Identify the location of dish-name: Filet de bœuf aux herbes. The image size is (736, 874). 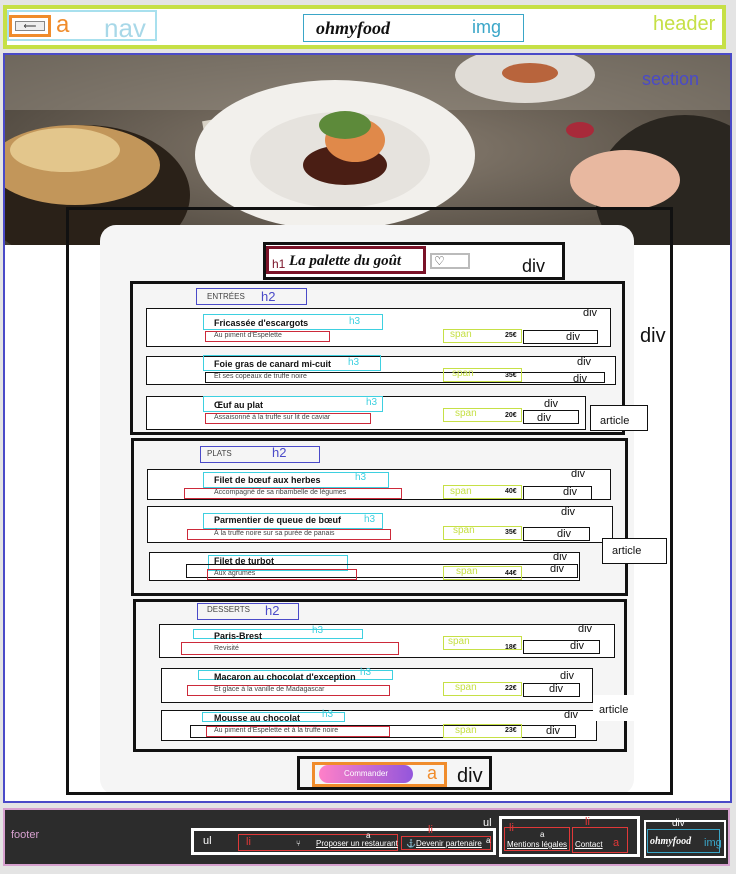
(267, 480).